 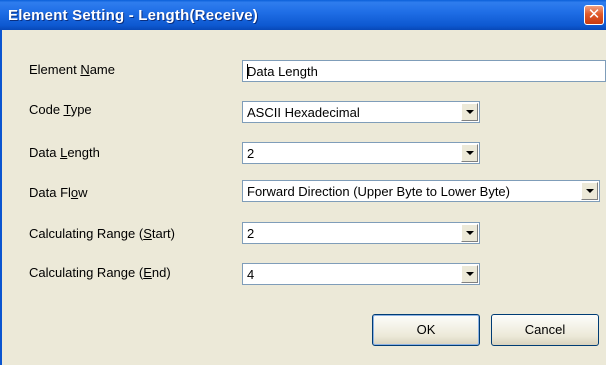 I want to click on label-text: ength, so click(x=83, y=152).